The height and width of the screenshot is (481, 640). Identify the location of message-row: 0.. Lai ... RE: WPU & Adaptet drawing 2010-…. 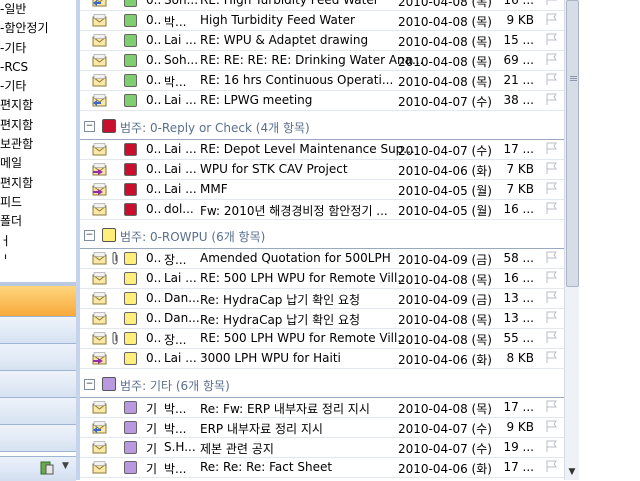
(322, 41).